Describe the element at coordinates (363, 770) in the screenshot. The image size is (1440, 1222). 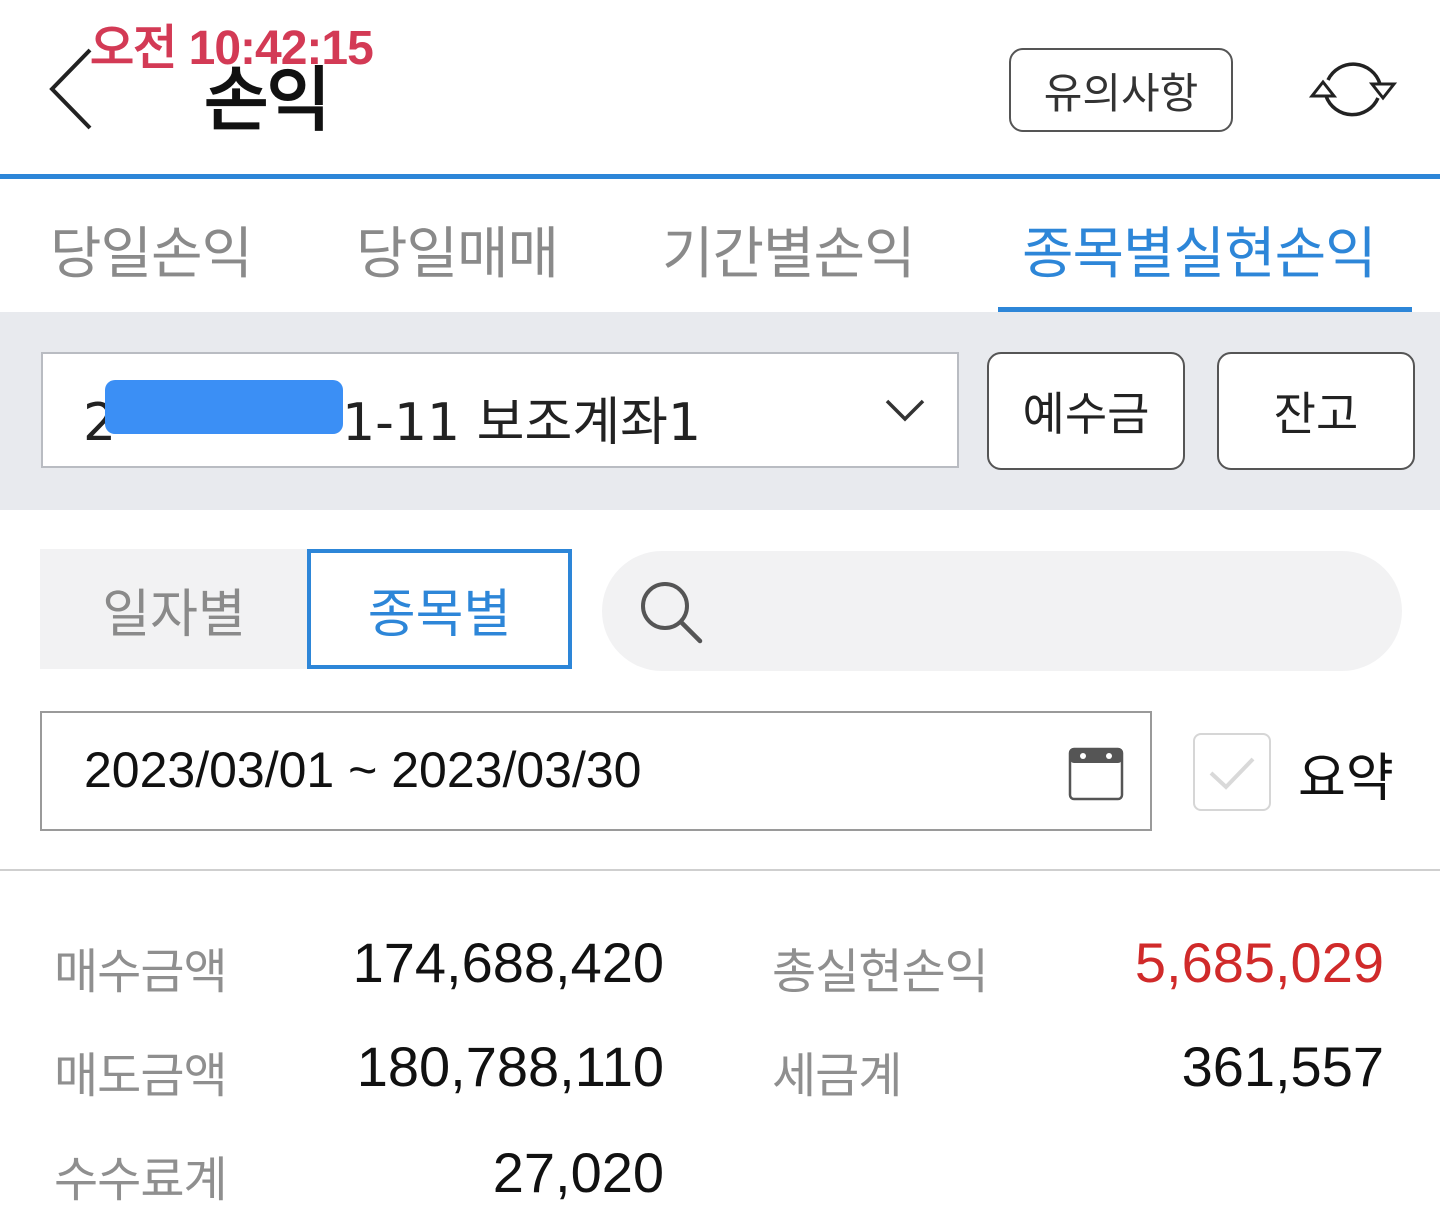
I see `date-range-text: 2023/03/01 ~ 2023/03/30` at that location.